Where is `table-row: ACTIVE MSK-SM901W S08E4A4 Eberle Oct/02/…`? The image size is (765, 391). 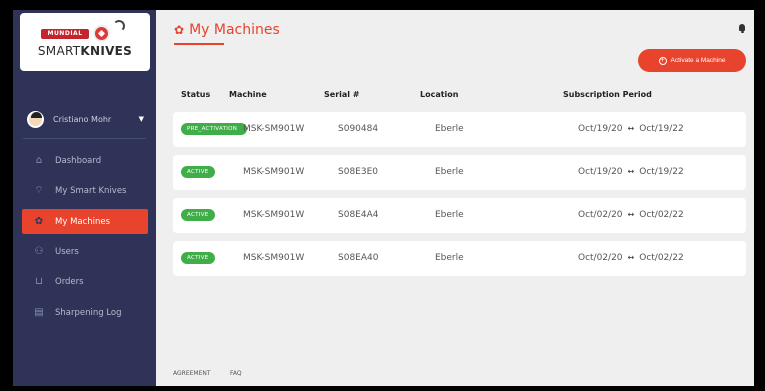 table-row: ACTIVE MSK-SM901W S08E4A4 Eberle Oct/02/… is located at coordinates (459, 215).